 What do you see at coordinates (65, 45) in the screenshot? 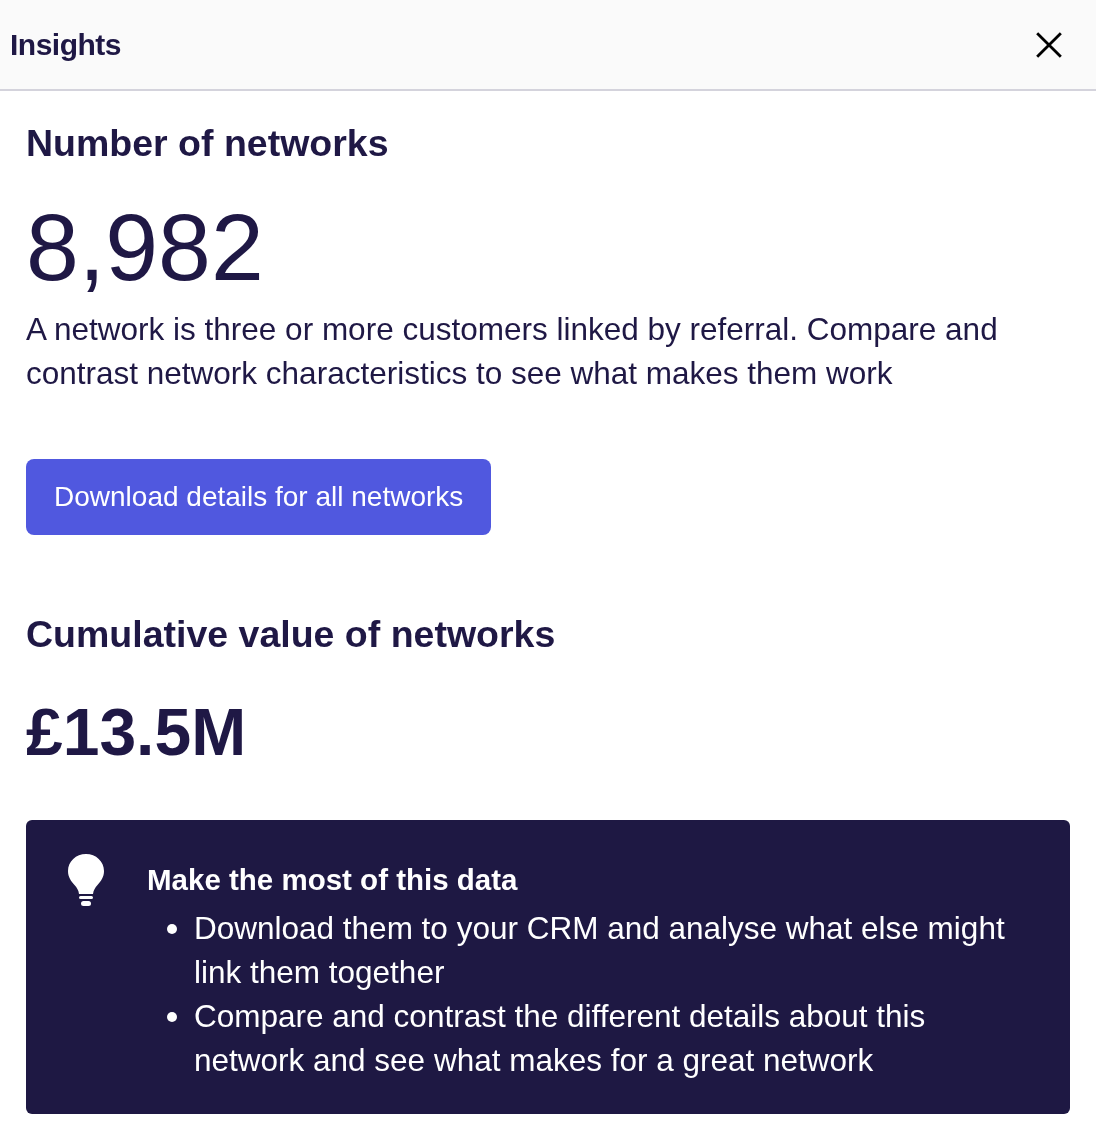
I see `panel-title: Insights` at bounding box center [65, 45].